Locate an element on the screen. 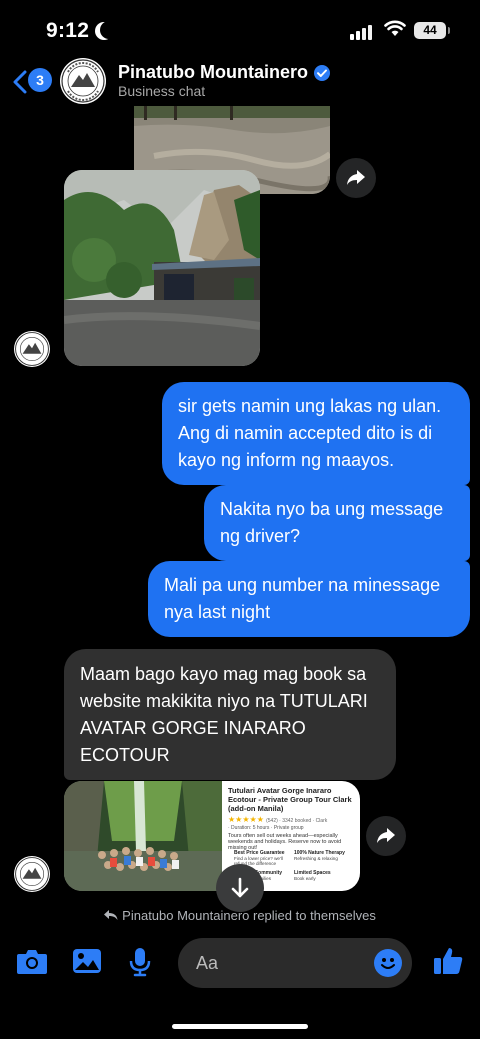 The width and height of the screenshot is (480, 1039). home-indicator is located at coordinates (240, 1026).